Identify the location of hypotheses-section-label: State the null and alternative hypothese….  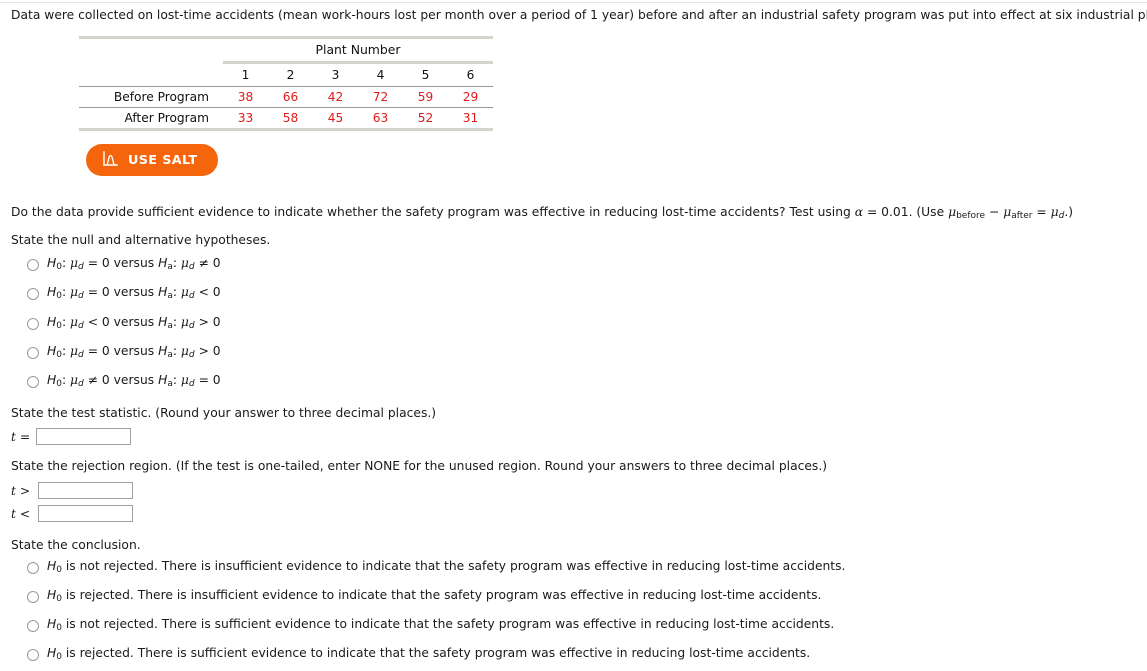
(141, 240).